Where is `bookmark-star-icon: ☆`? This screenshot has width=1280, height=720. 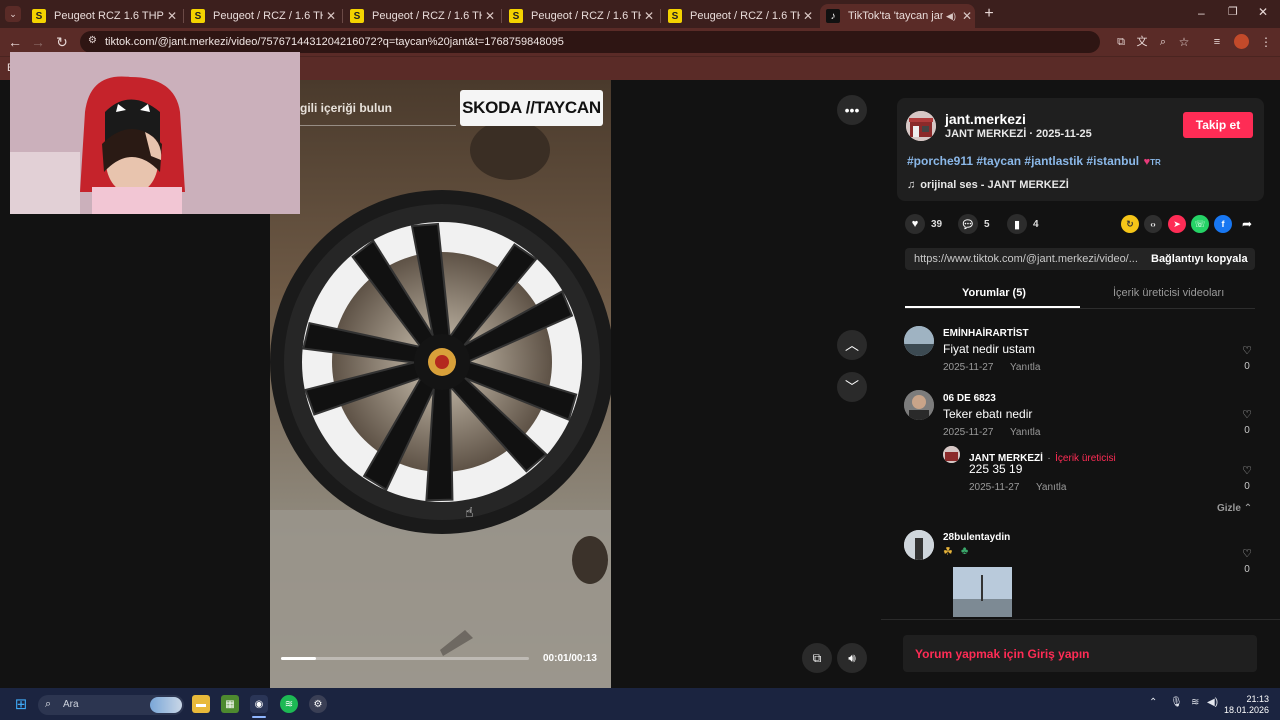
bookmark-star-icon: ☆ is located at coordinates (1184, 42).